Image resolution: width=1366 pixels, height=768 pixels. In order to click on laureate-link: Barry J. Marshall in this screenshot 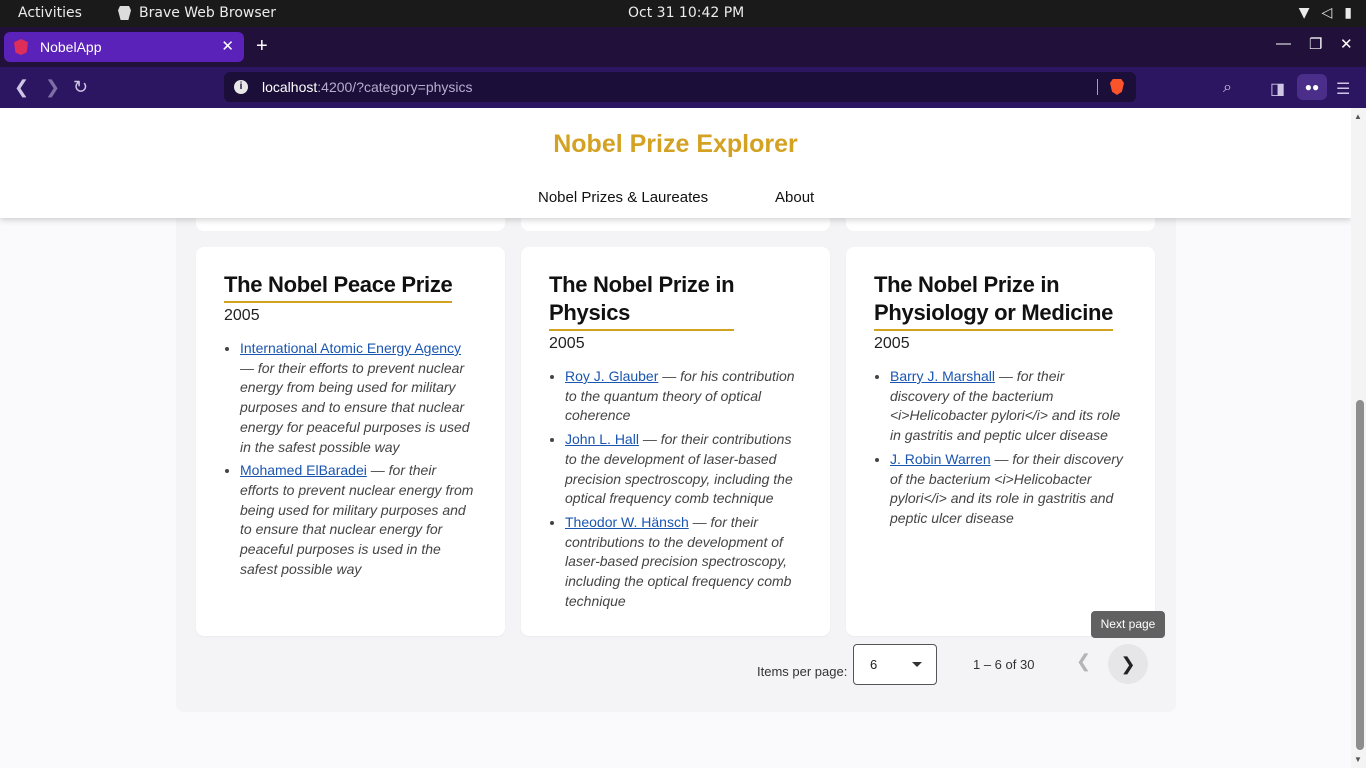, I will do `click(942, 376)`.